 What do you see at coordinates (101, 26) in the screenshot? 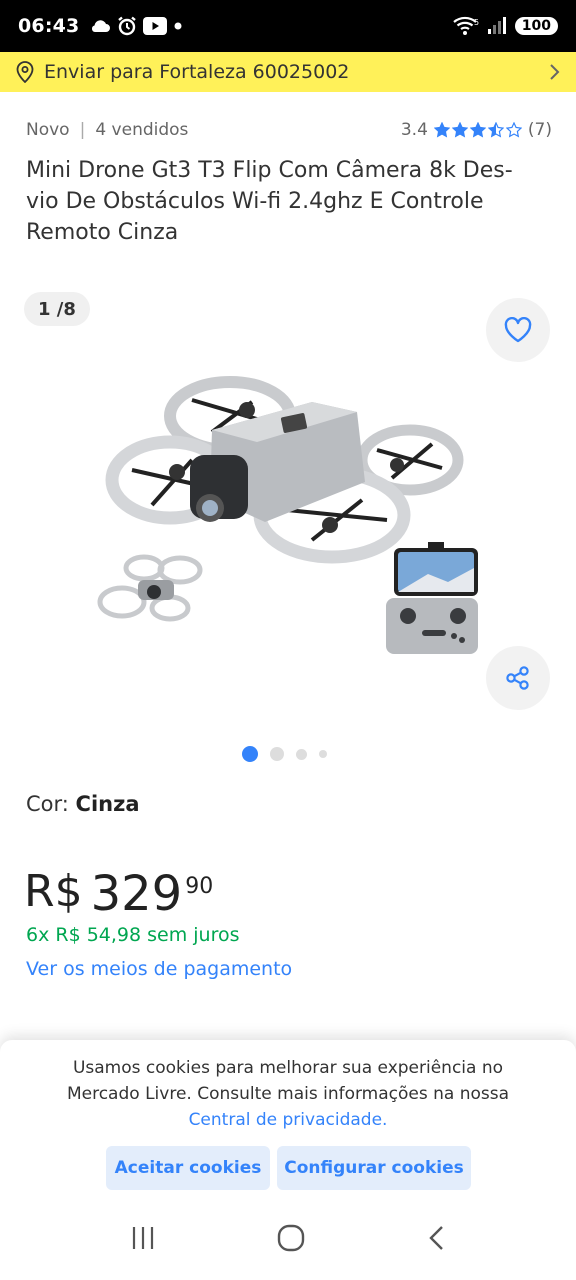
I see `cloud-icon` at bounding box center [101, 26].